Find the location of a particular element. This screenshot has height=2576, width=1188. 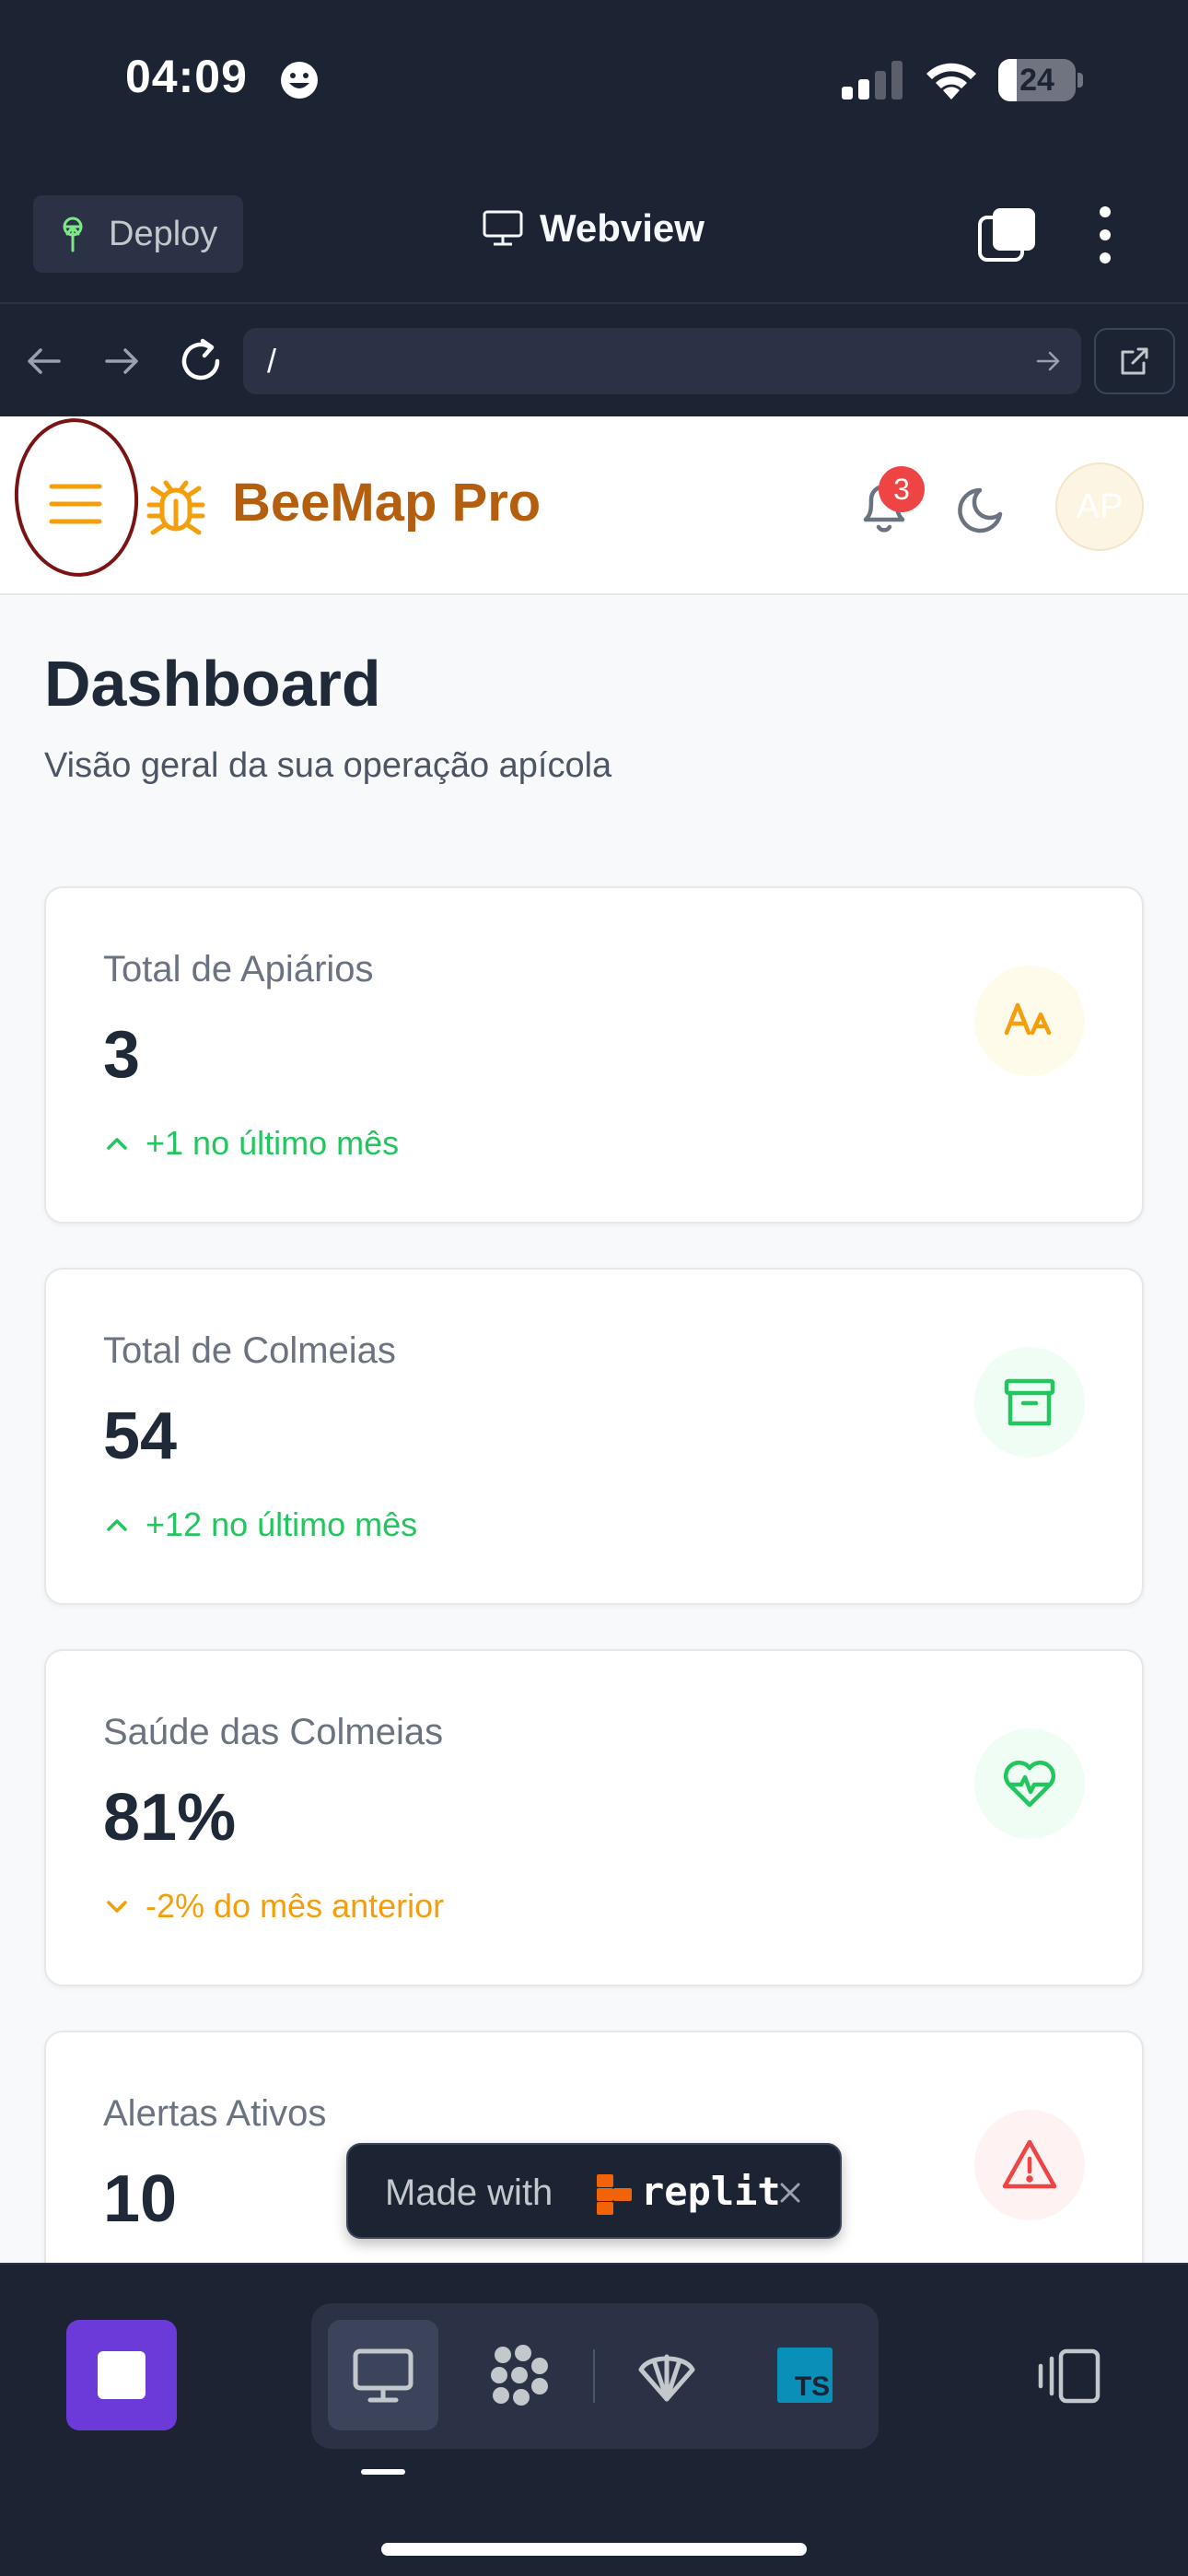

replit-bottom-bar: TS is located at coordinates (594, 2419).